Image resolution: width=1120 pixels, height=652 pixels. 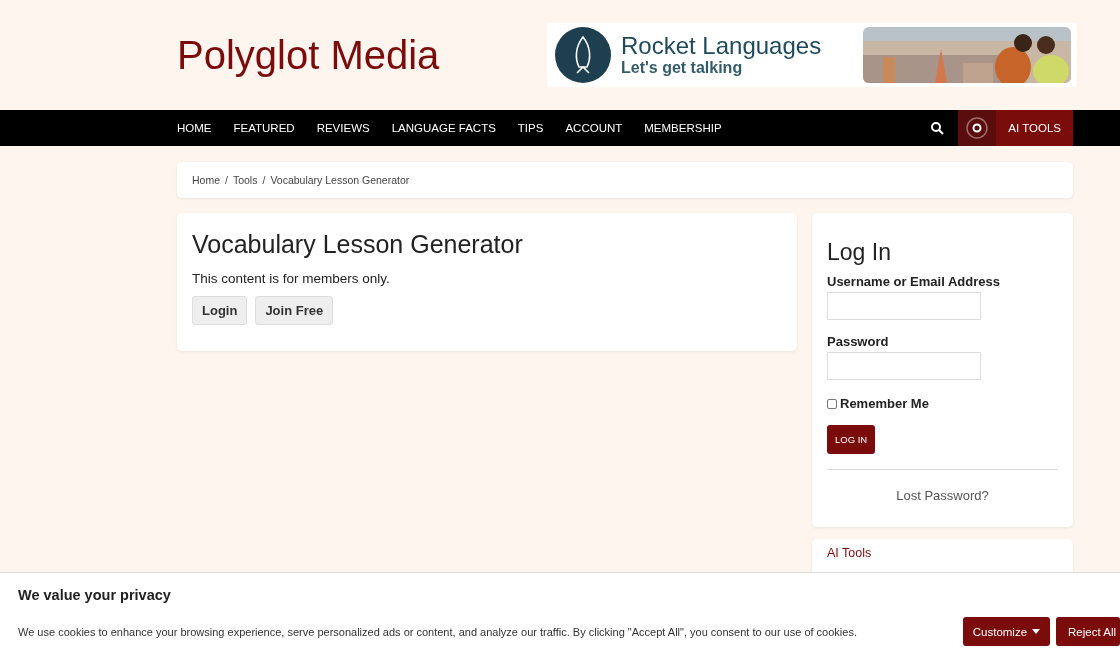 I want to click on ai-tools-link: AI Tools, so click(x=849, y=553).